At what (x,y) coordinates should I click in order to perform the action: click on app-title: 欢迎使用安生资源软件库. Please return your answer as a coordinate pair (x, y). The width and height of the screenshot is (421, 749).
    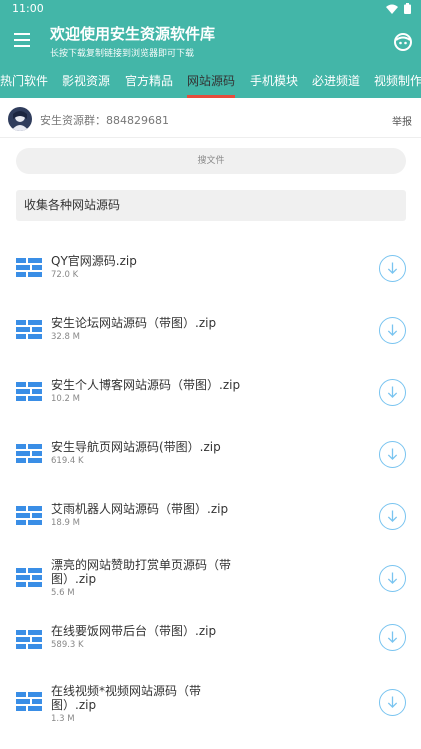
    Looking at the image, I should click on (133, 34).